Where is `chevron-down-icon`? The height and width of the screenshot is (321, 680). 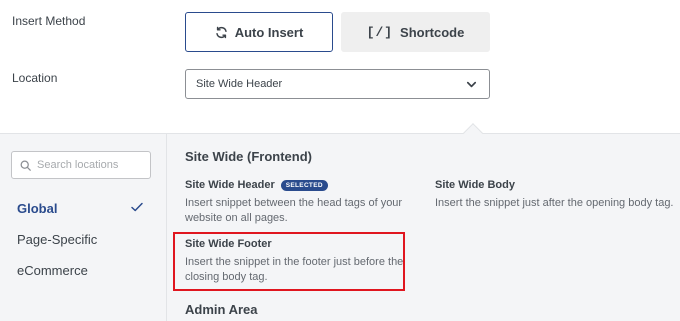
chevron-down-icon is located at coordinates (471, 84).